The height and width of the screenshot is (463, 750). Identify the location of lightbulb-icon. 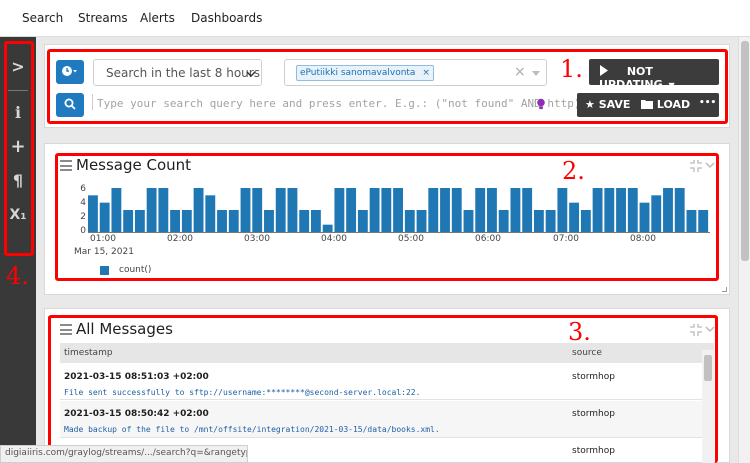
(541, 104).